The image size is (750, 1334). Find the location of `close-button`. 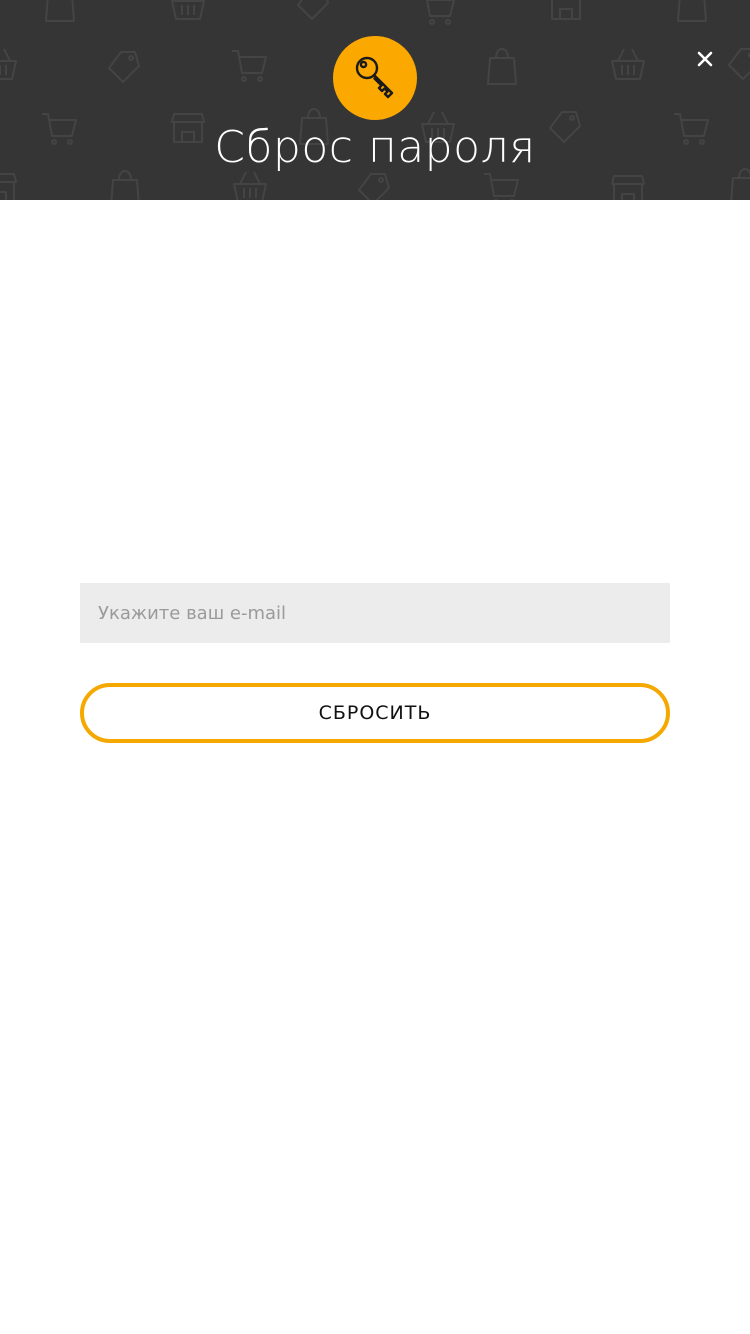

close-button is located at coordinates (705, 61).